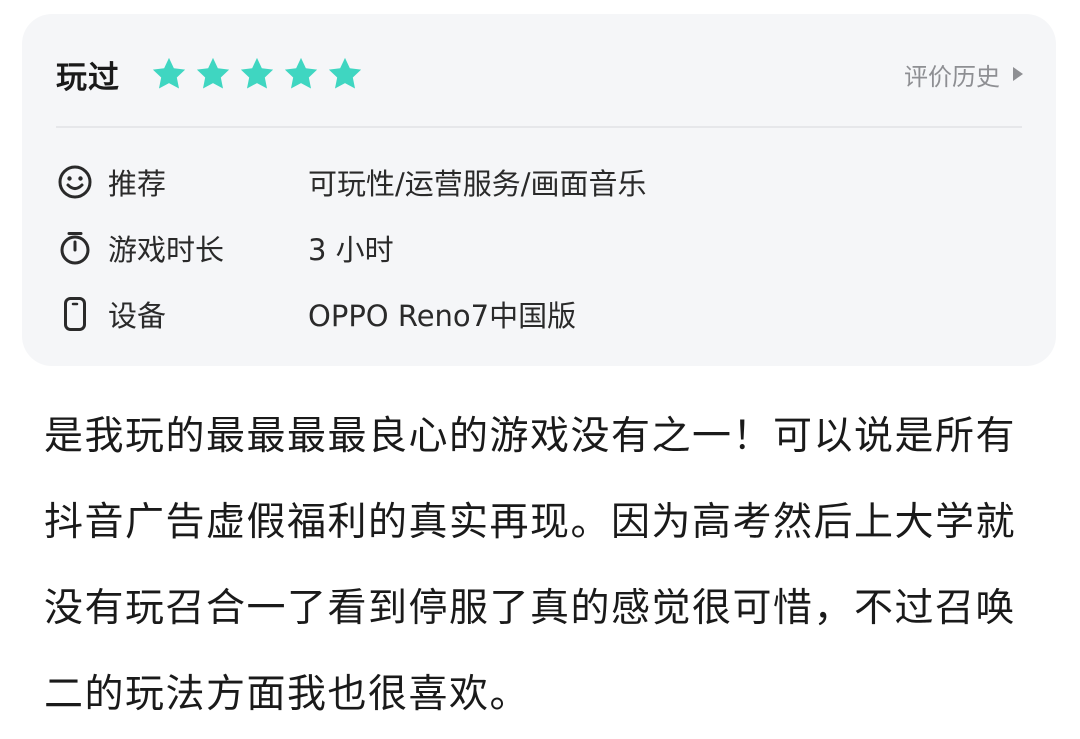 This screenshot has width=1080, height=739. I want to click on device-value: OPPO Reno7中国版, so click(442, 316).